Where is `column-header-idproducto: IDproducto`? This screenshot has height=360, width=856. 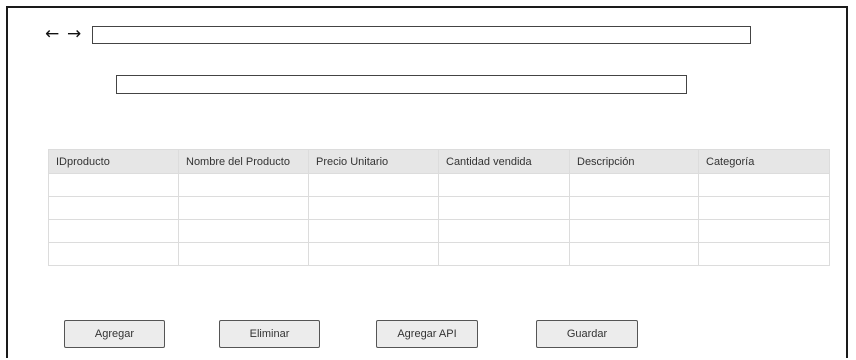
column-header-idproducto: IDproducto is located at coordinates (113, 161).